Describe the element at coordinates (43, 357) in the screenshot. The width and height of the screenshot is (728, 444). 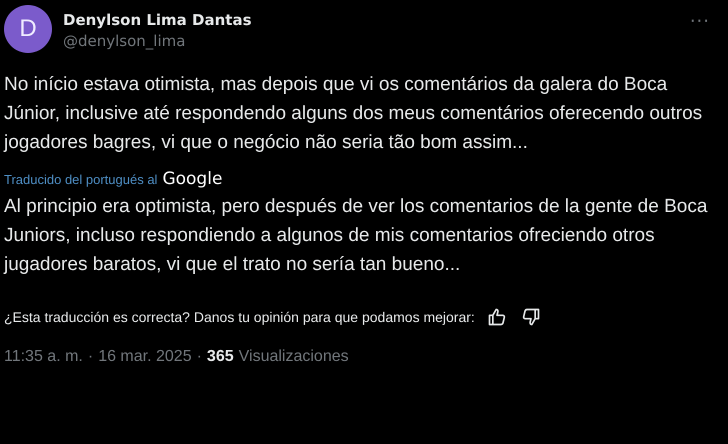
I see `post-time: 11:35 a. m.` at that location.